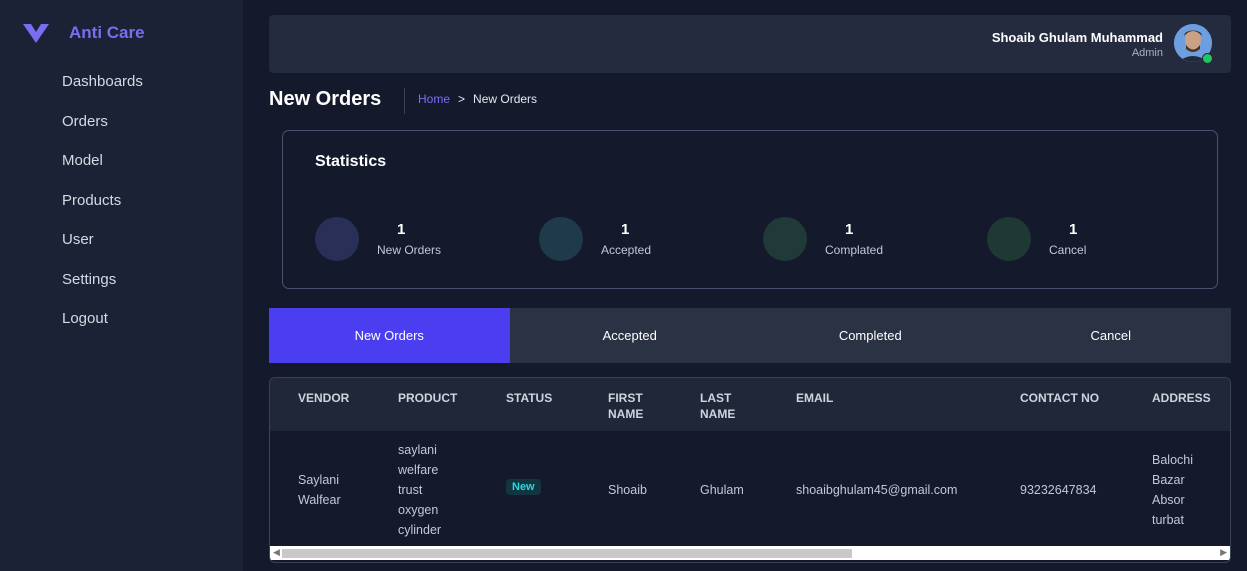 This screenshot has height=571, width=1247. What do you see at coordinates (1058, 490) in the screenshot?
I see `cell-contact-no: 93232647834` at bounding box center [1058, 490].